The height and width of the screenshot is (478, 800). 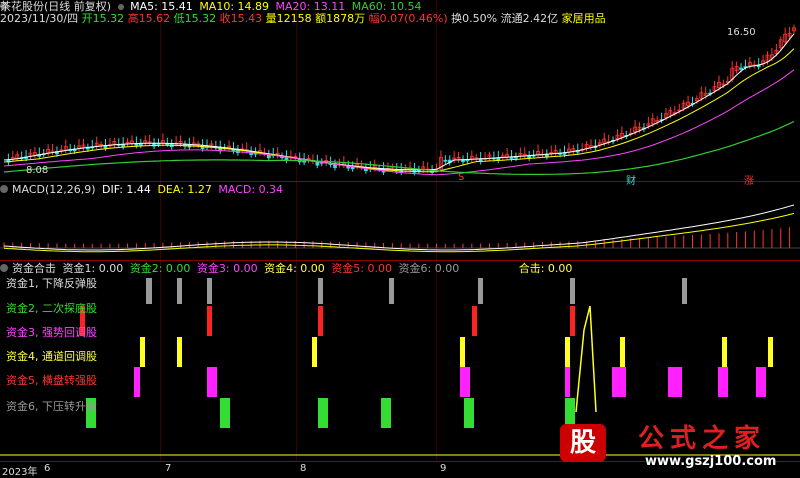 What do you see at coordinates (583, 443) in the screenshot?
I see `watermark-logo-icon: 股` at bounding box center [583, 443].